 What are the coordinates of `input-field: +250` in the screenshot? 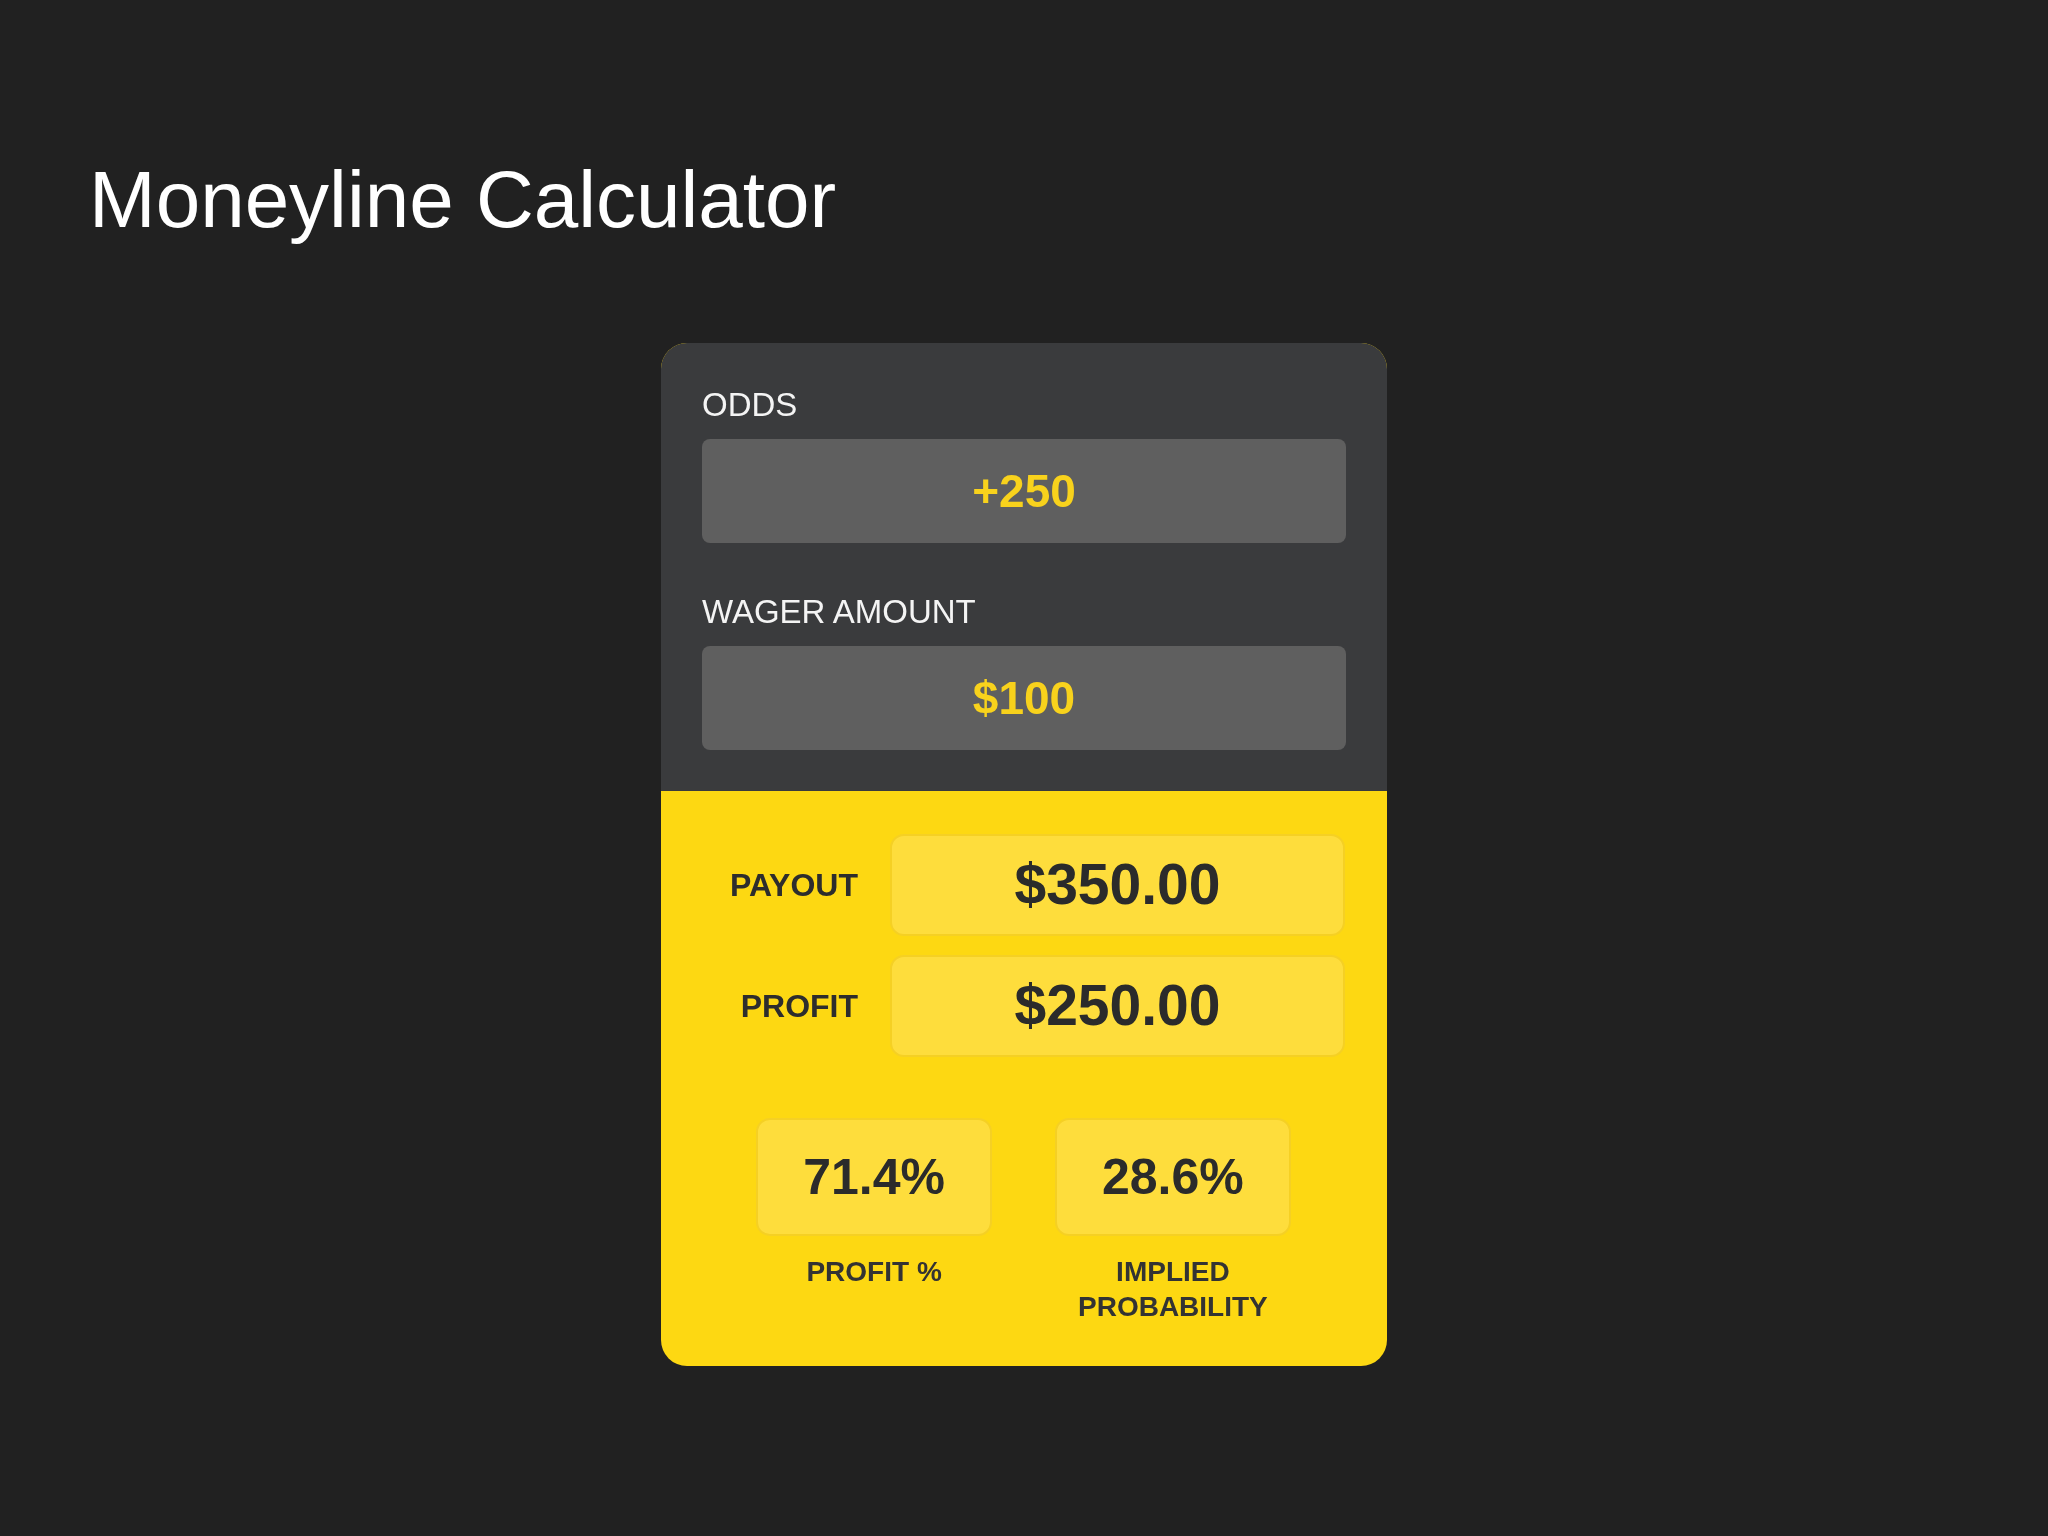 It's located at (1024, 491).